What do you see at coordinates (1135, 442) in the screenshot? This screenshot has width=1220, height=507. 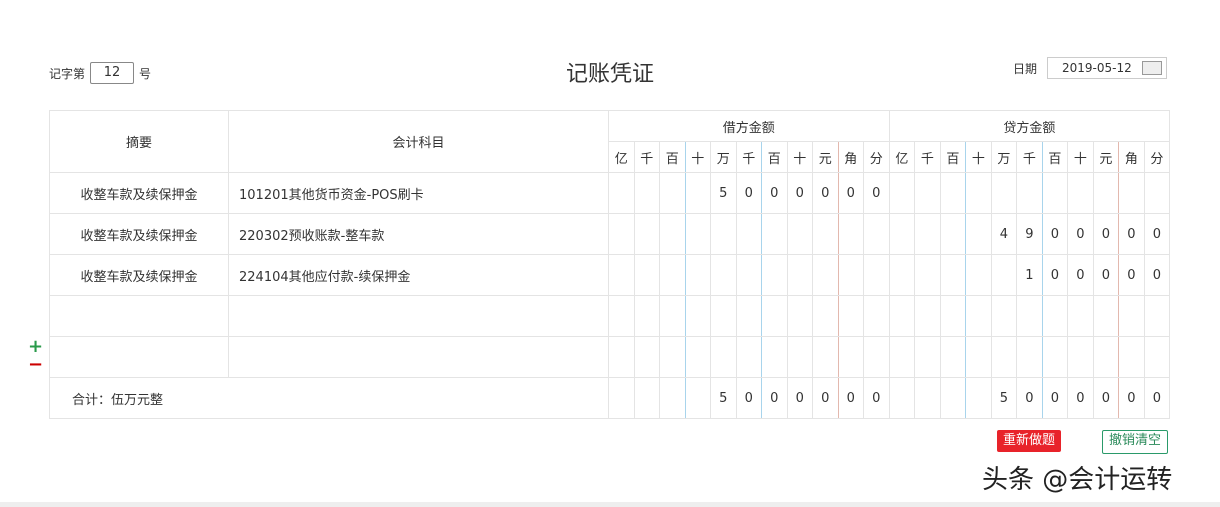 I see `clear-button: 撤销清空` at bounding box center [1135, 442].